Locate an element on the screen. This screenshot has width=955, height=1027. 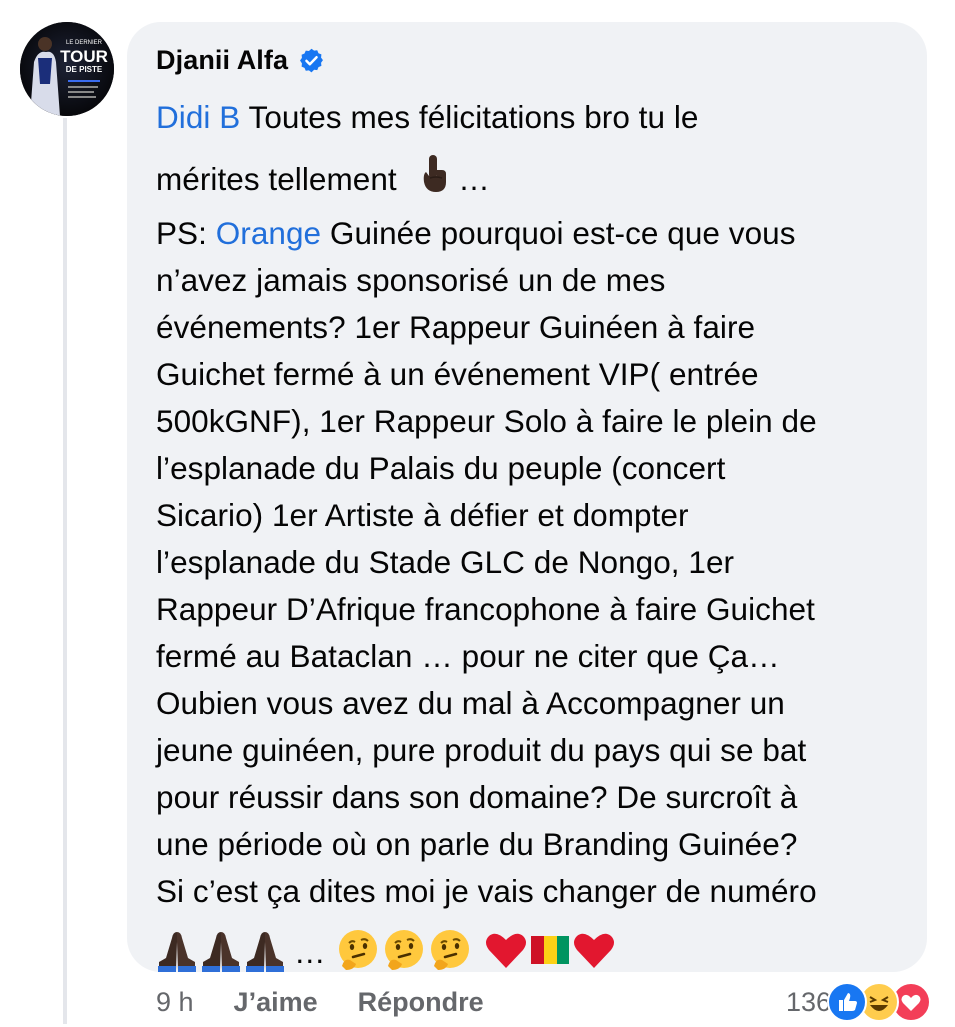
comment-line: l’esplanade du Palais du peuple (concert is located at coordinates (441, 468).